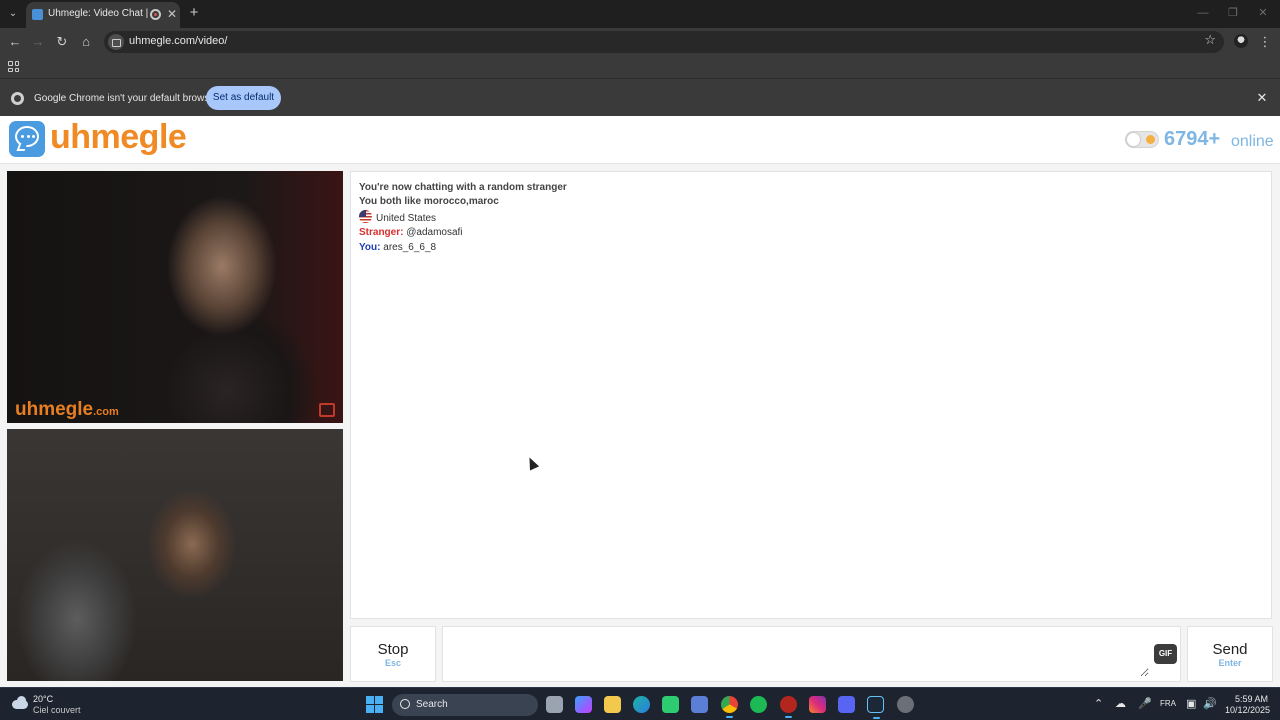  Describe the element at coordinates (612, 704) in the screenshot. I see `file-explorer-icon` at that location.